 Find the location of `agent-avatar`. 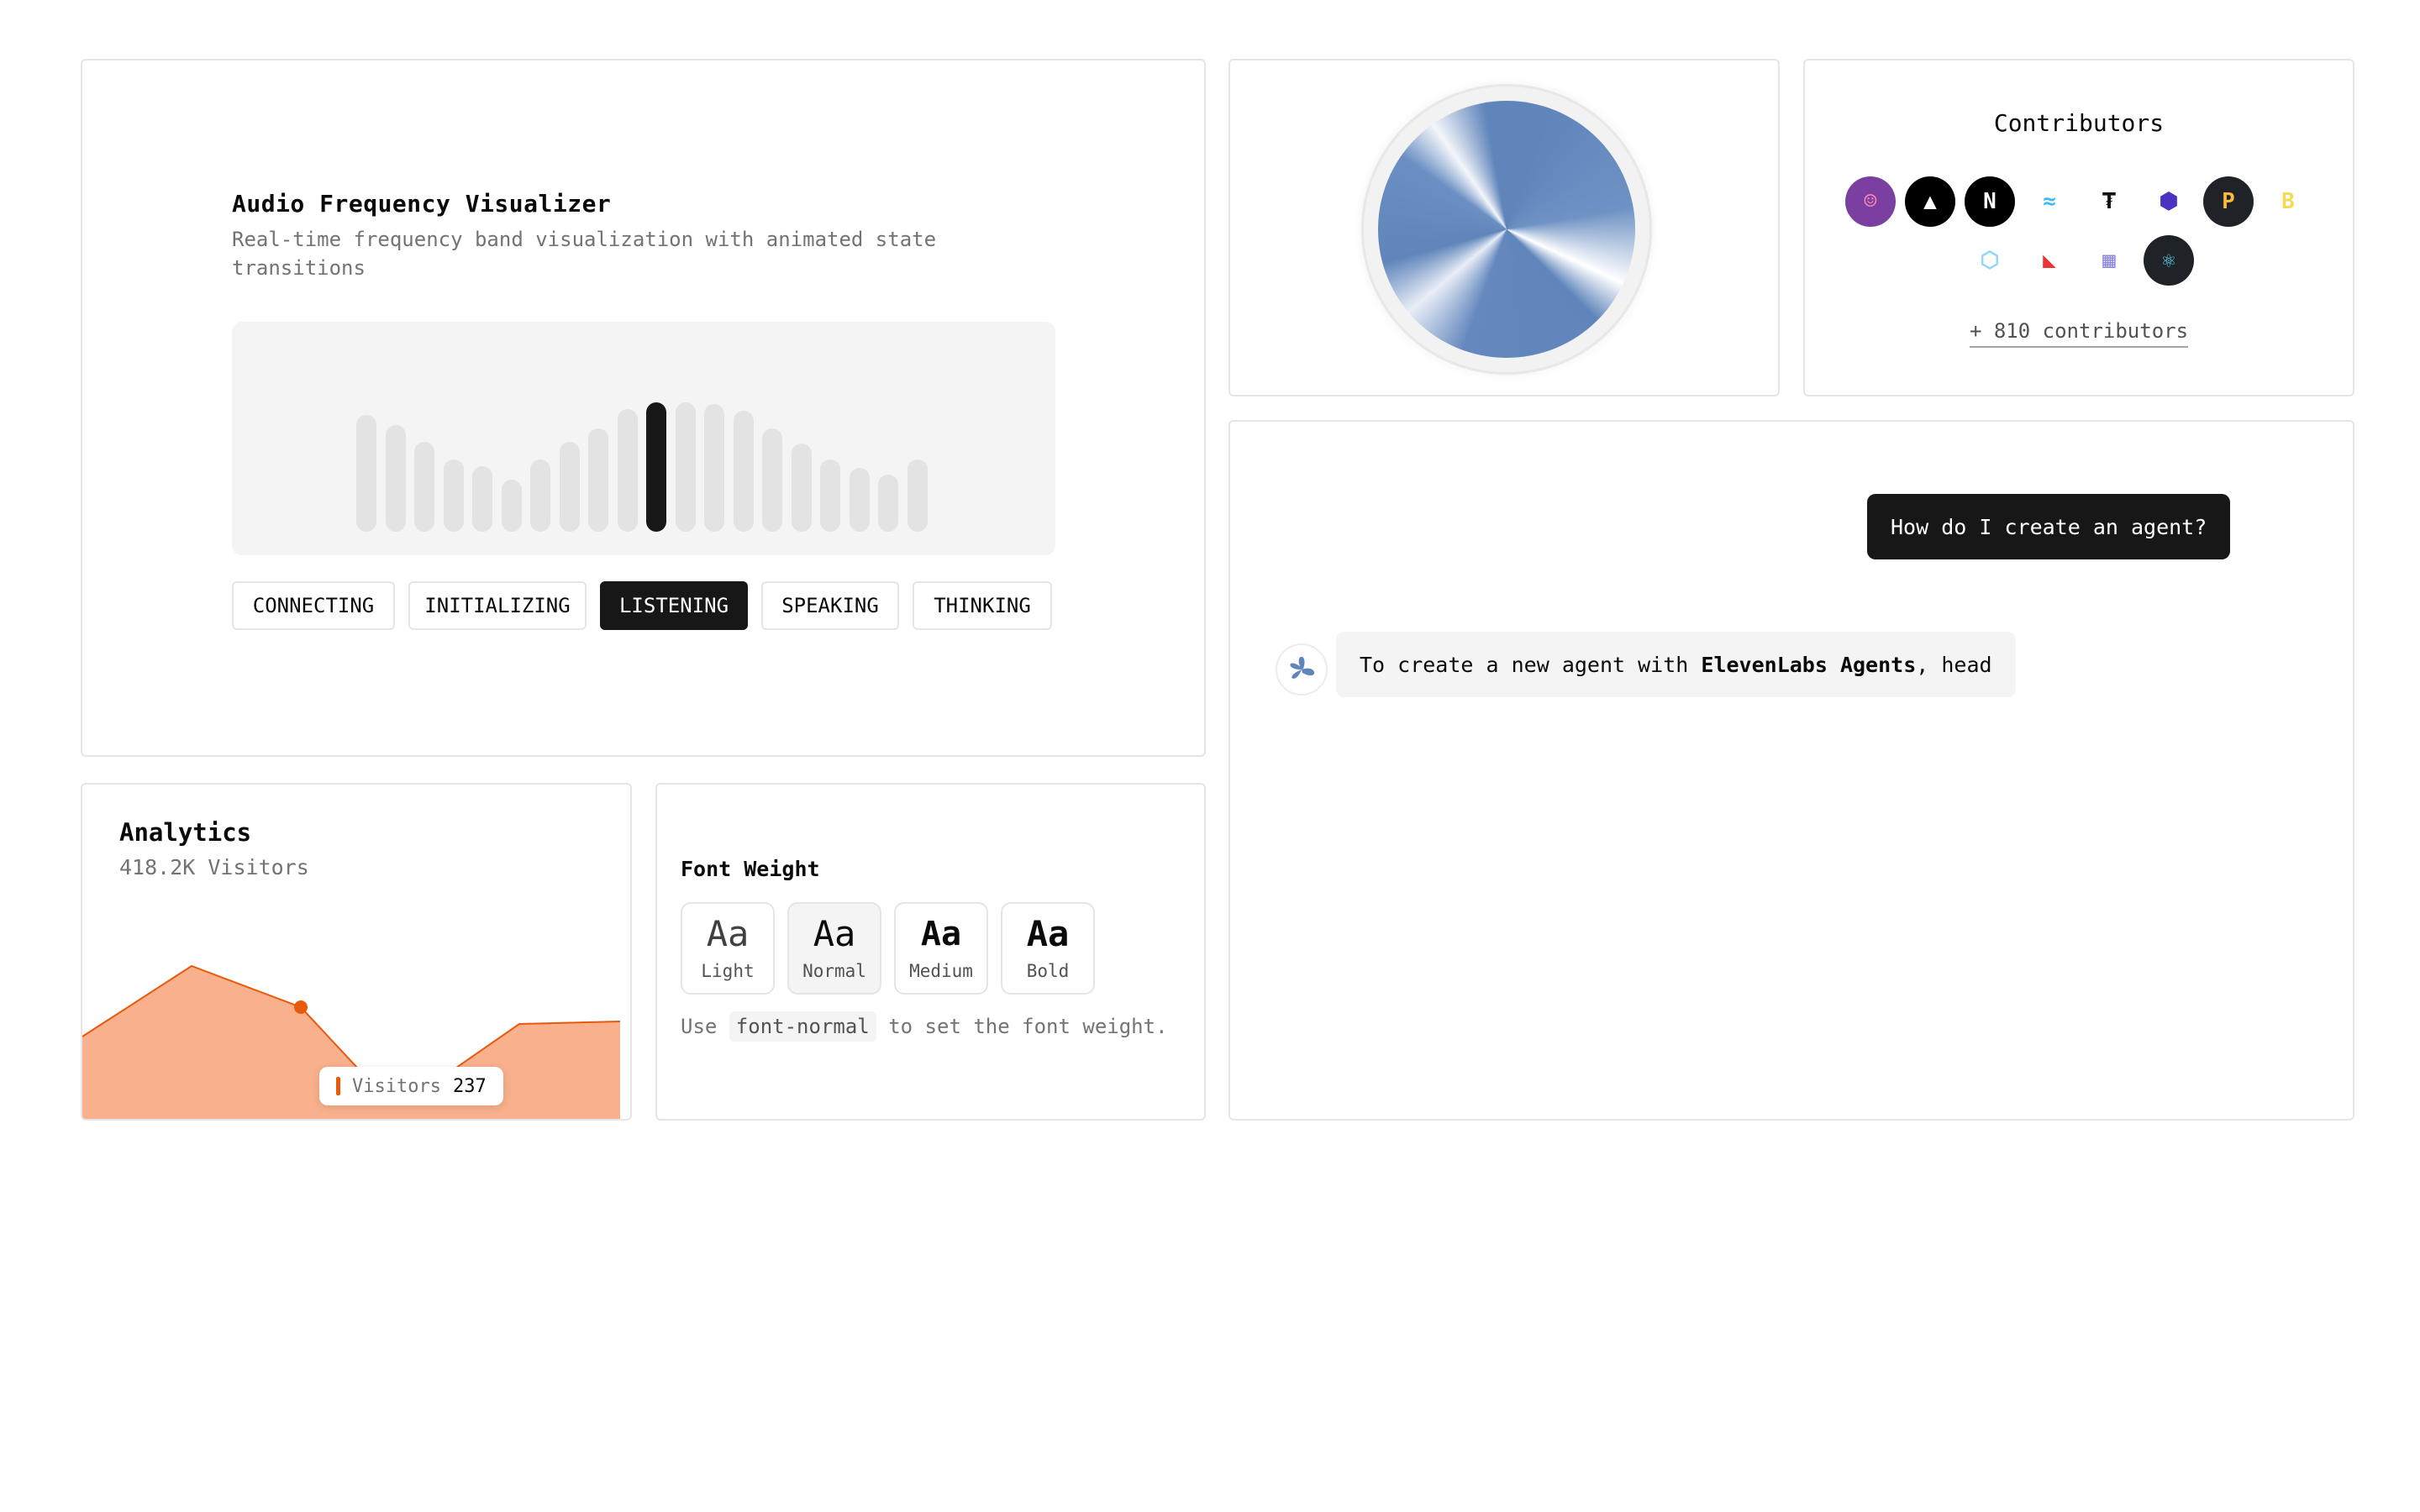

agent-avatar is located at coordinates (1302, 669).